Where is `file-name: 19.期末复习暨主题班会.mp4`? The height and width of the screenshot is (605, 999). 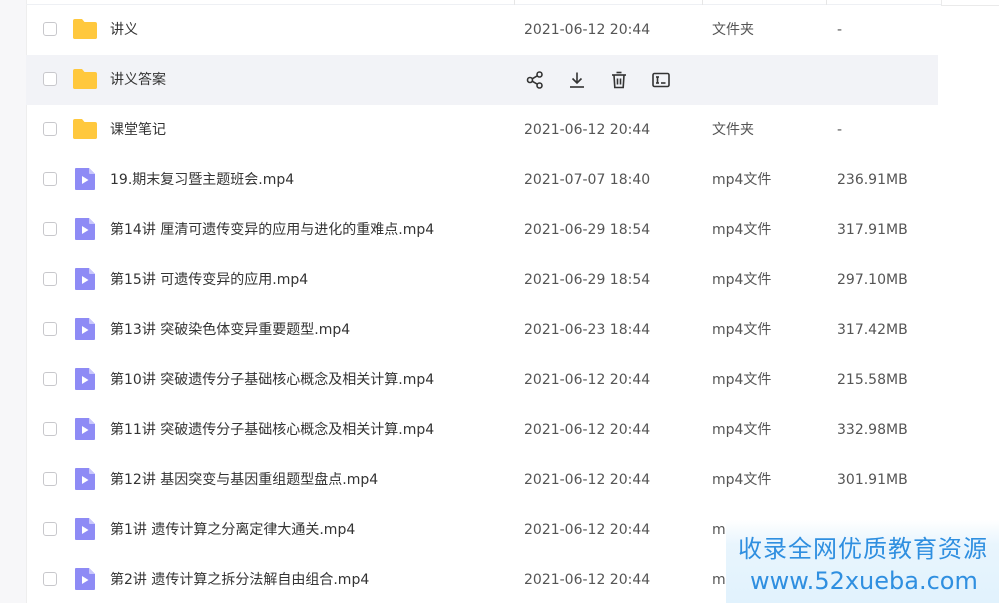 file-name: 19.期末复习暨主题班会.mp4 is located at coordinates (202, 180).